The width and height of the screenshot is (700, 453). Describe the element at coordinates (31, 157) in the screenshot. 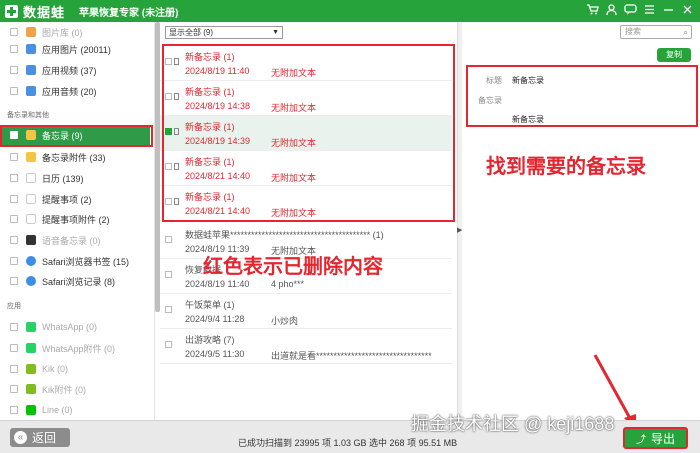

I see `memo-attachment-icon` at that location.